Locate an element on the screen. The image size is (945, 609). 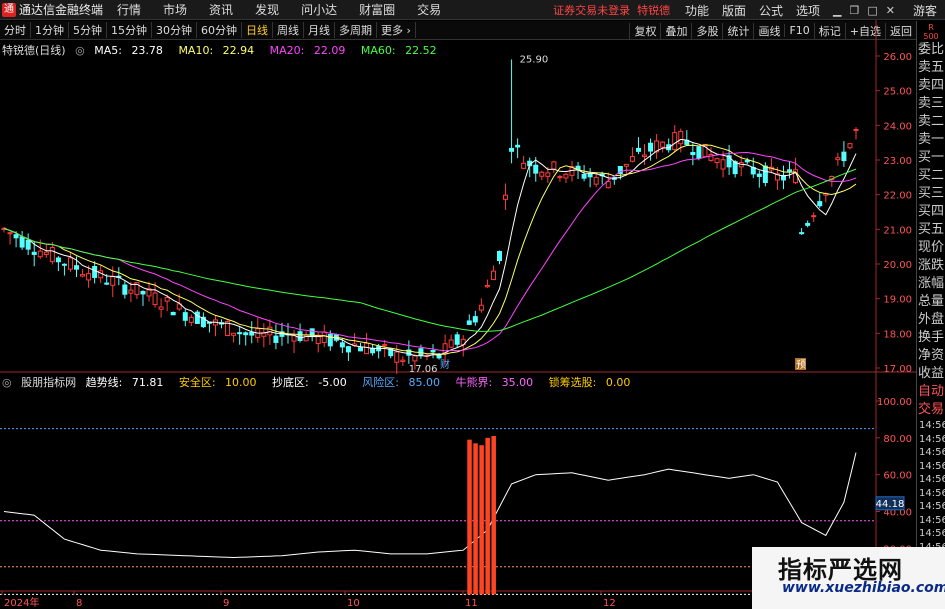
menu-item-jiaoyi: 交易 is located at coordinates (429, 9).